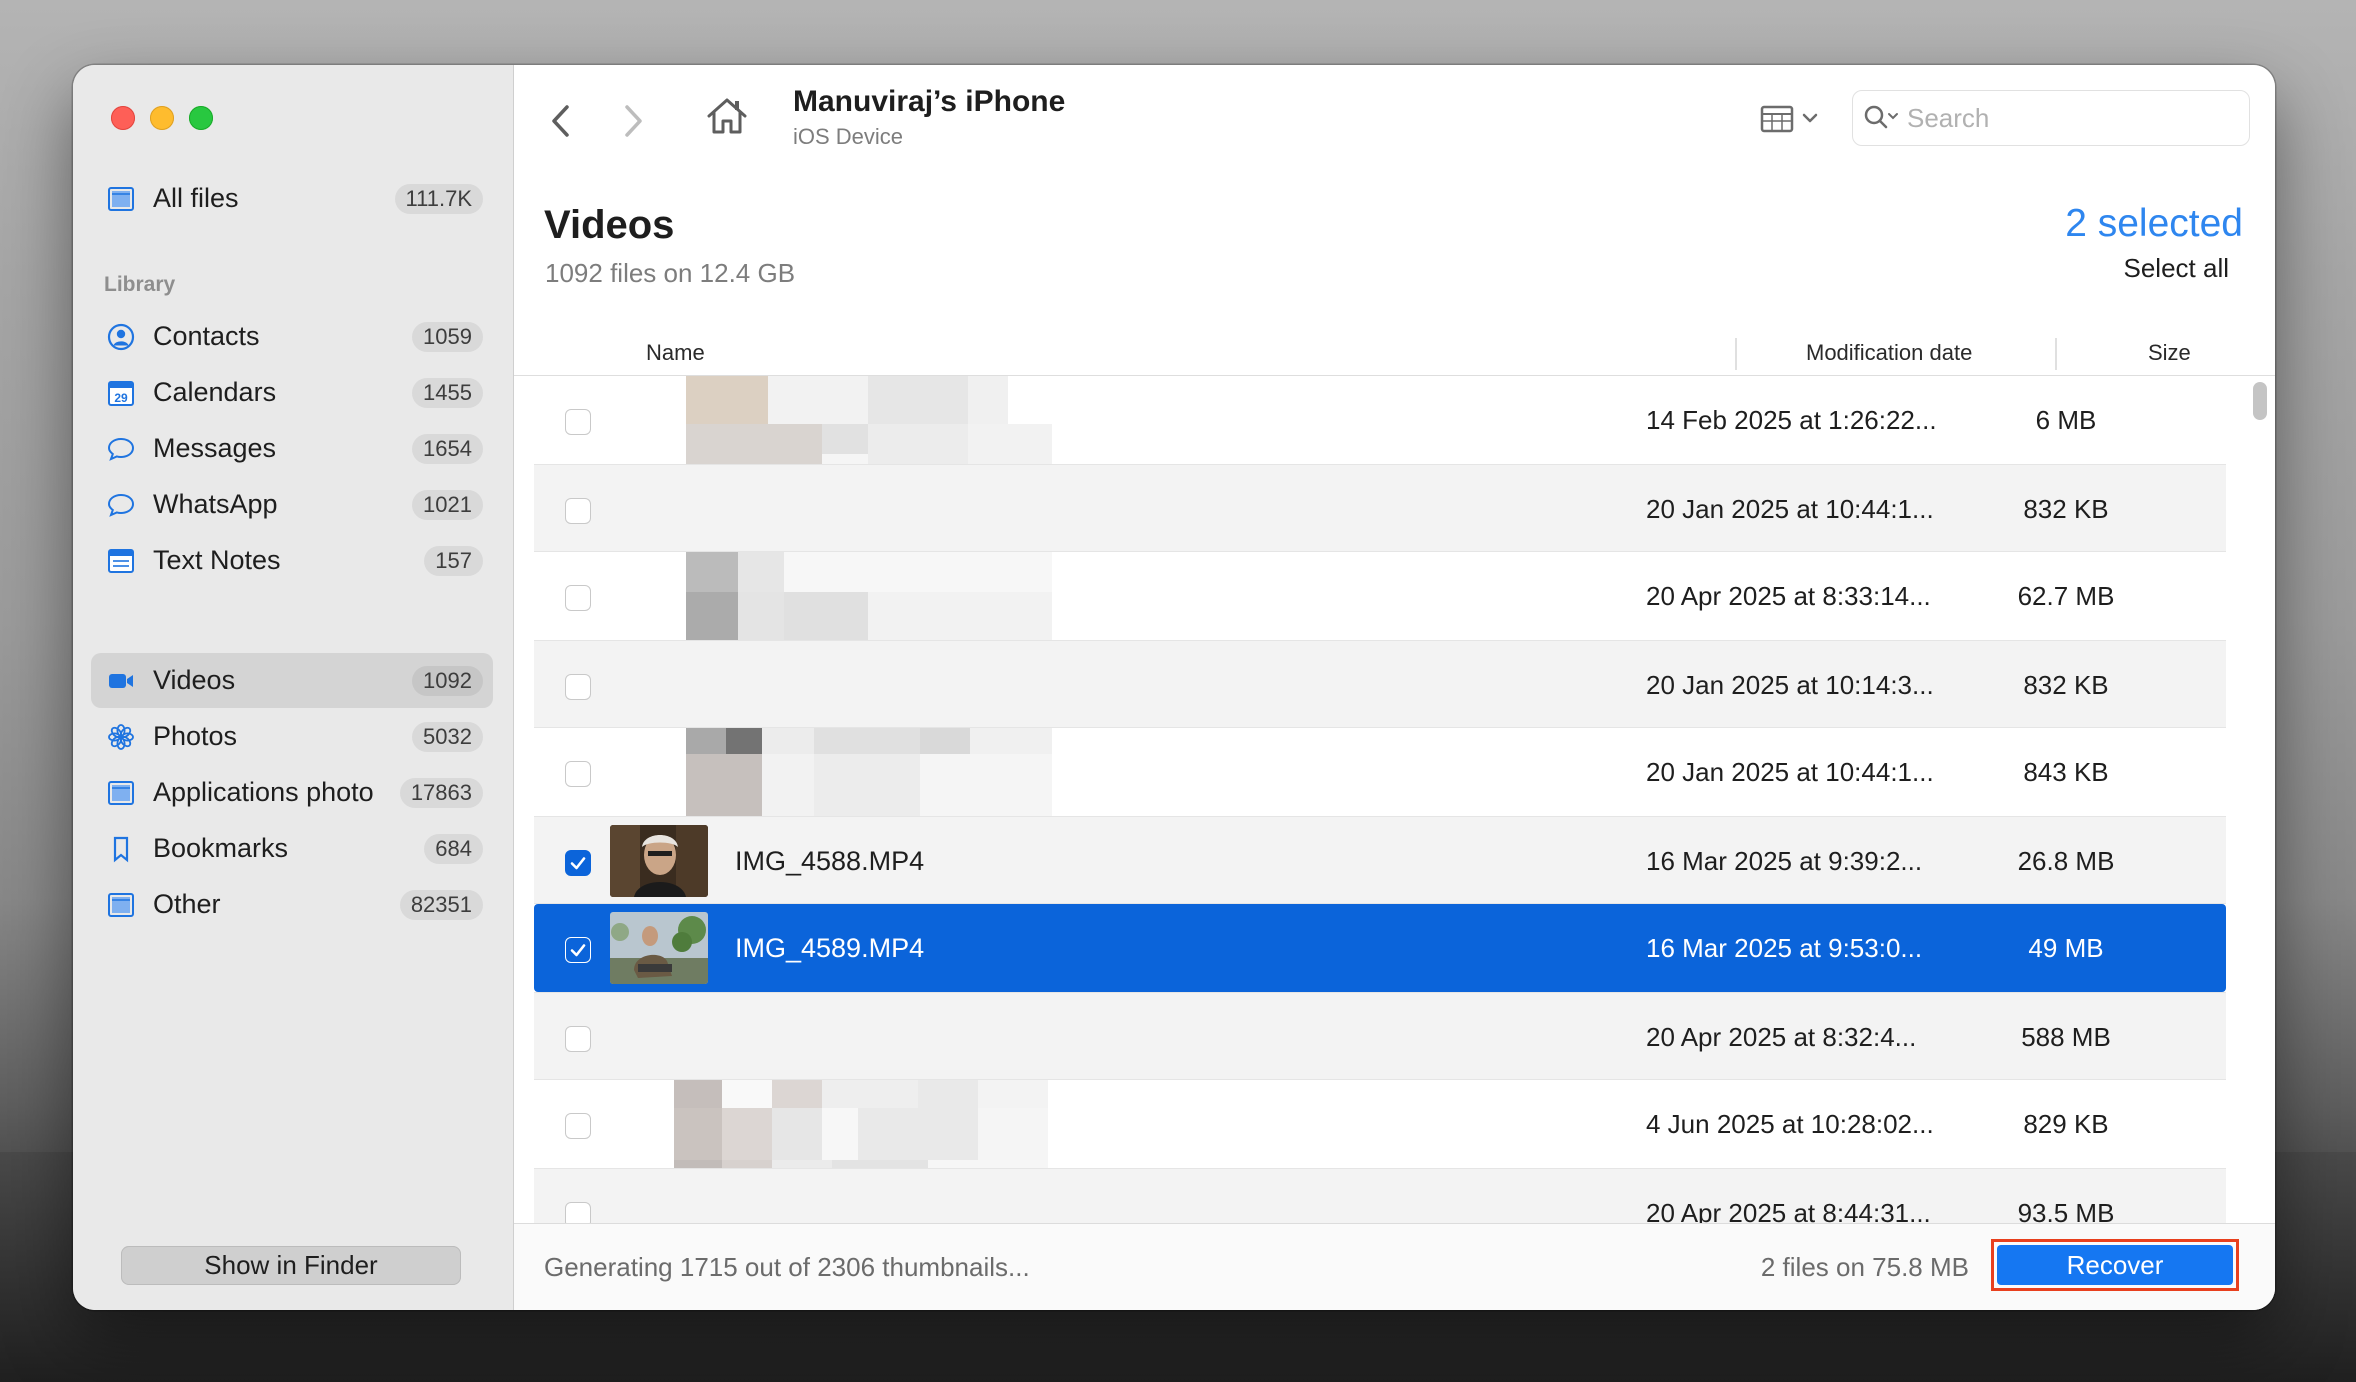 The height and width of the screenshot is (1382, 2356). Describe the element at coordinates (453, 561) in the screenshot. I see `count-badge: 157` at that location.